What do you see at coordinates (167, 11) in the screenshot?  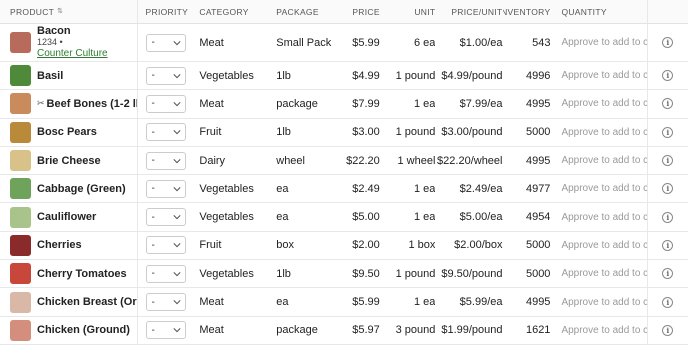 I see `header-priority-label: PRIORITY` at bounding box center [167, 11].